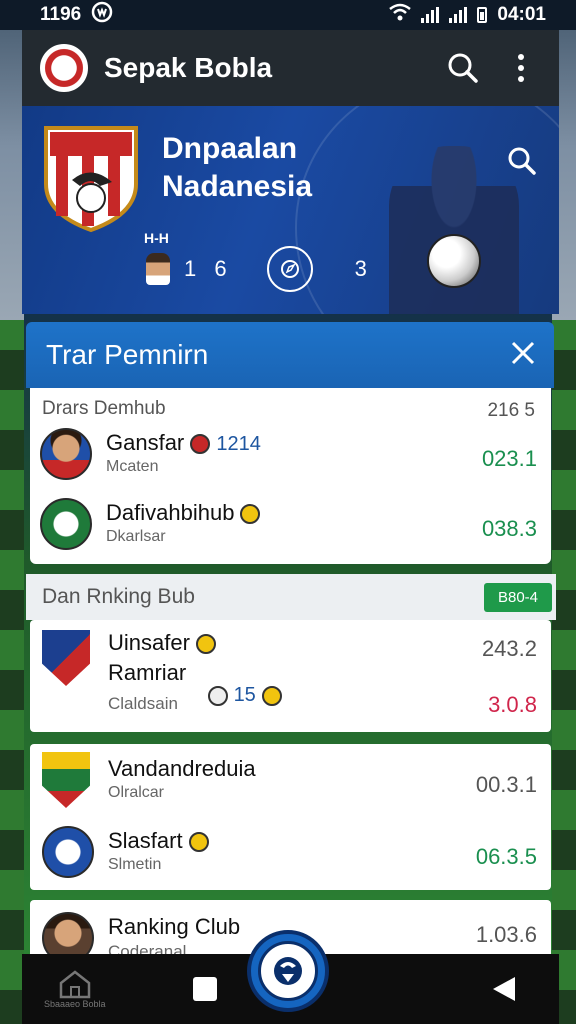 The width and height of the screenshot is (576, 1024). I want to click on list-item: Gansfar 1214 Mcaten 023.1, so click(288, 456).